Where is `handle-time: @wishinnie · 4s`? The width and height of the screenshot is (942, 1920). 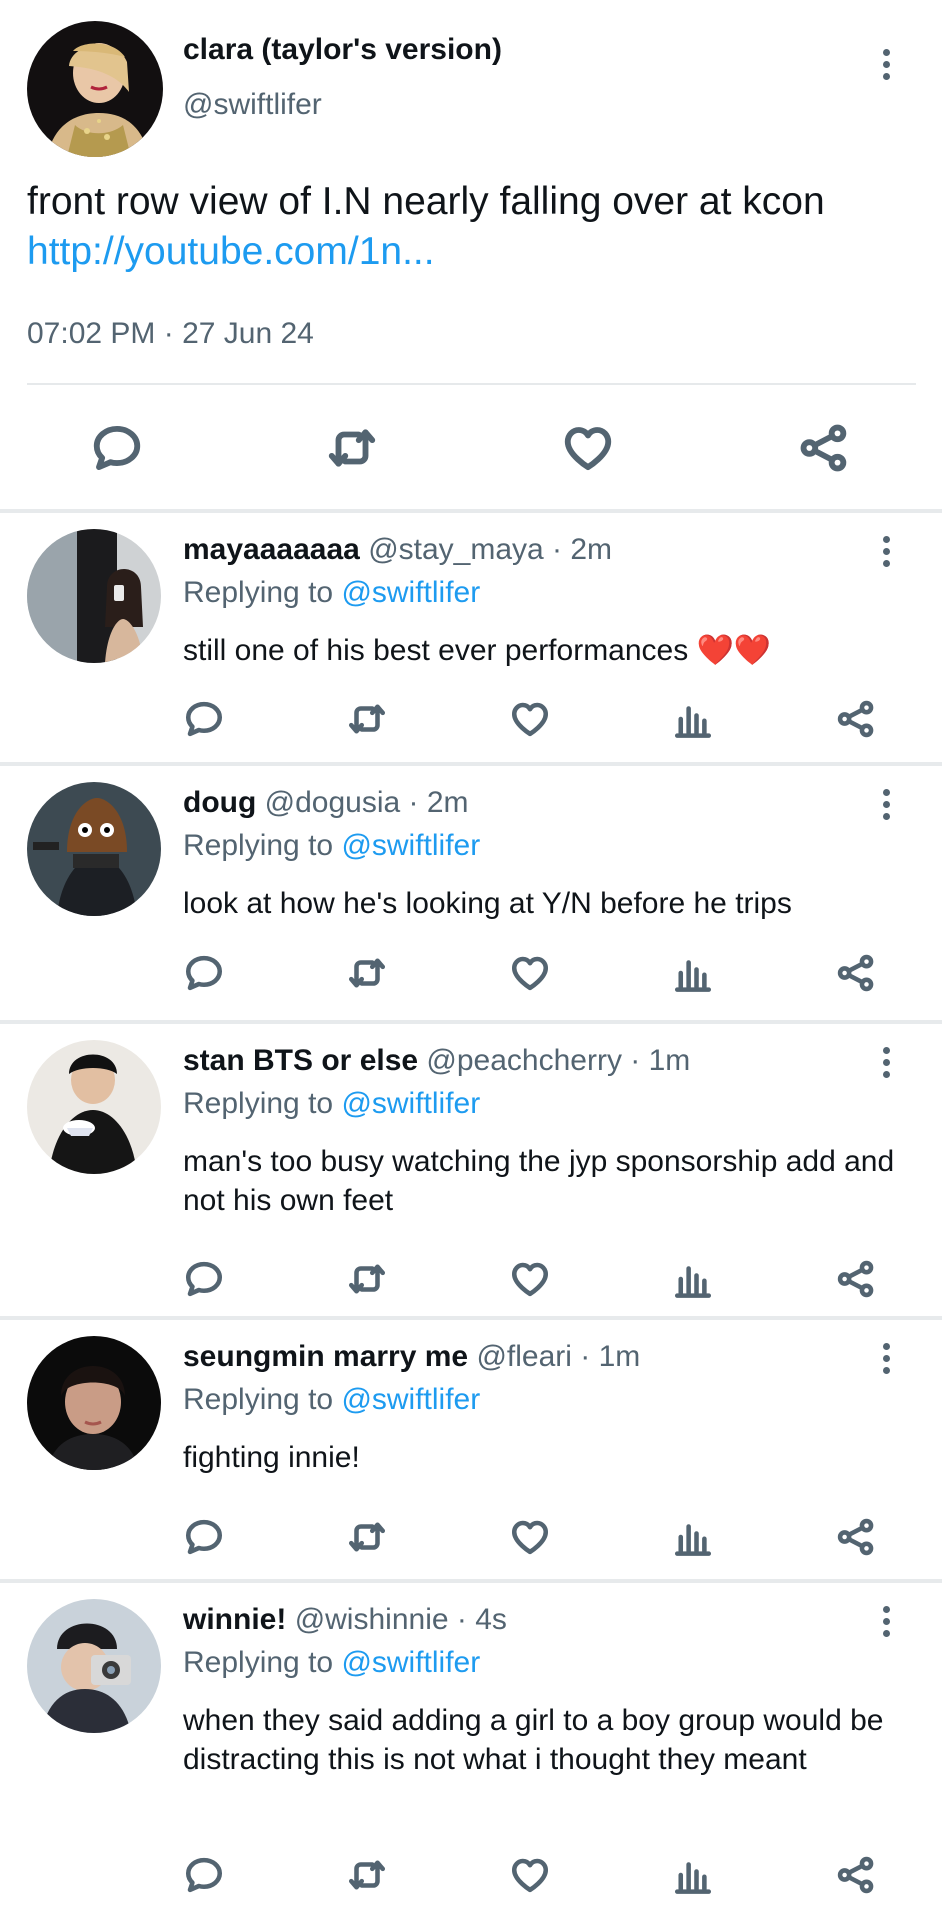 handle-time: @wishinnie · 4s is located at coordinates (400, 1619).